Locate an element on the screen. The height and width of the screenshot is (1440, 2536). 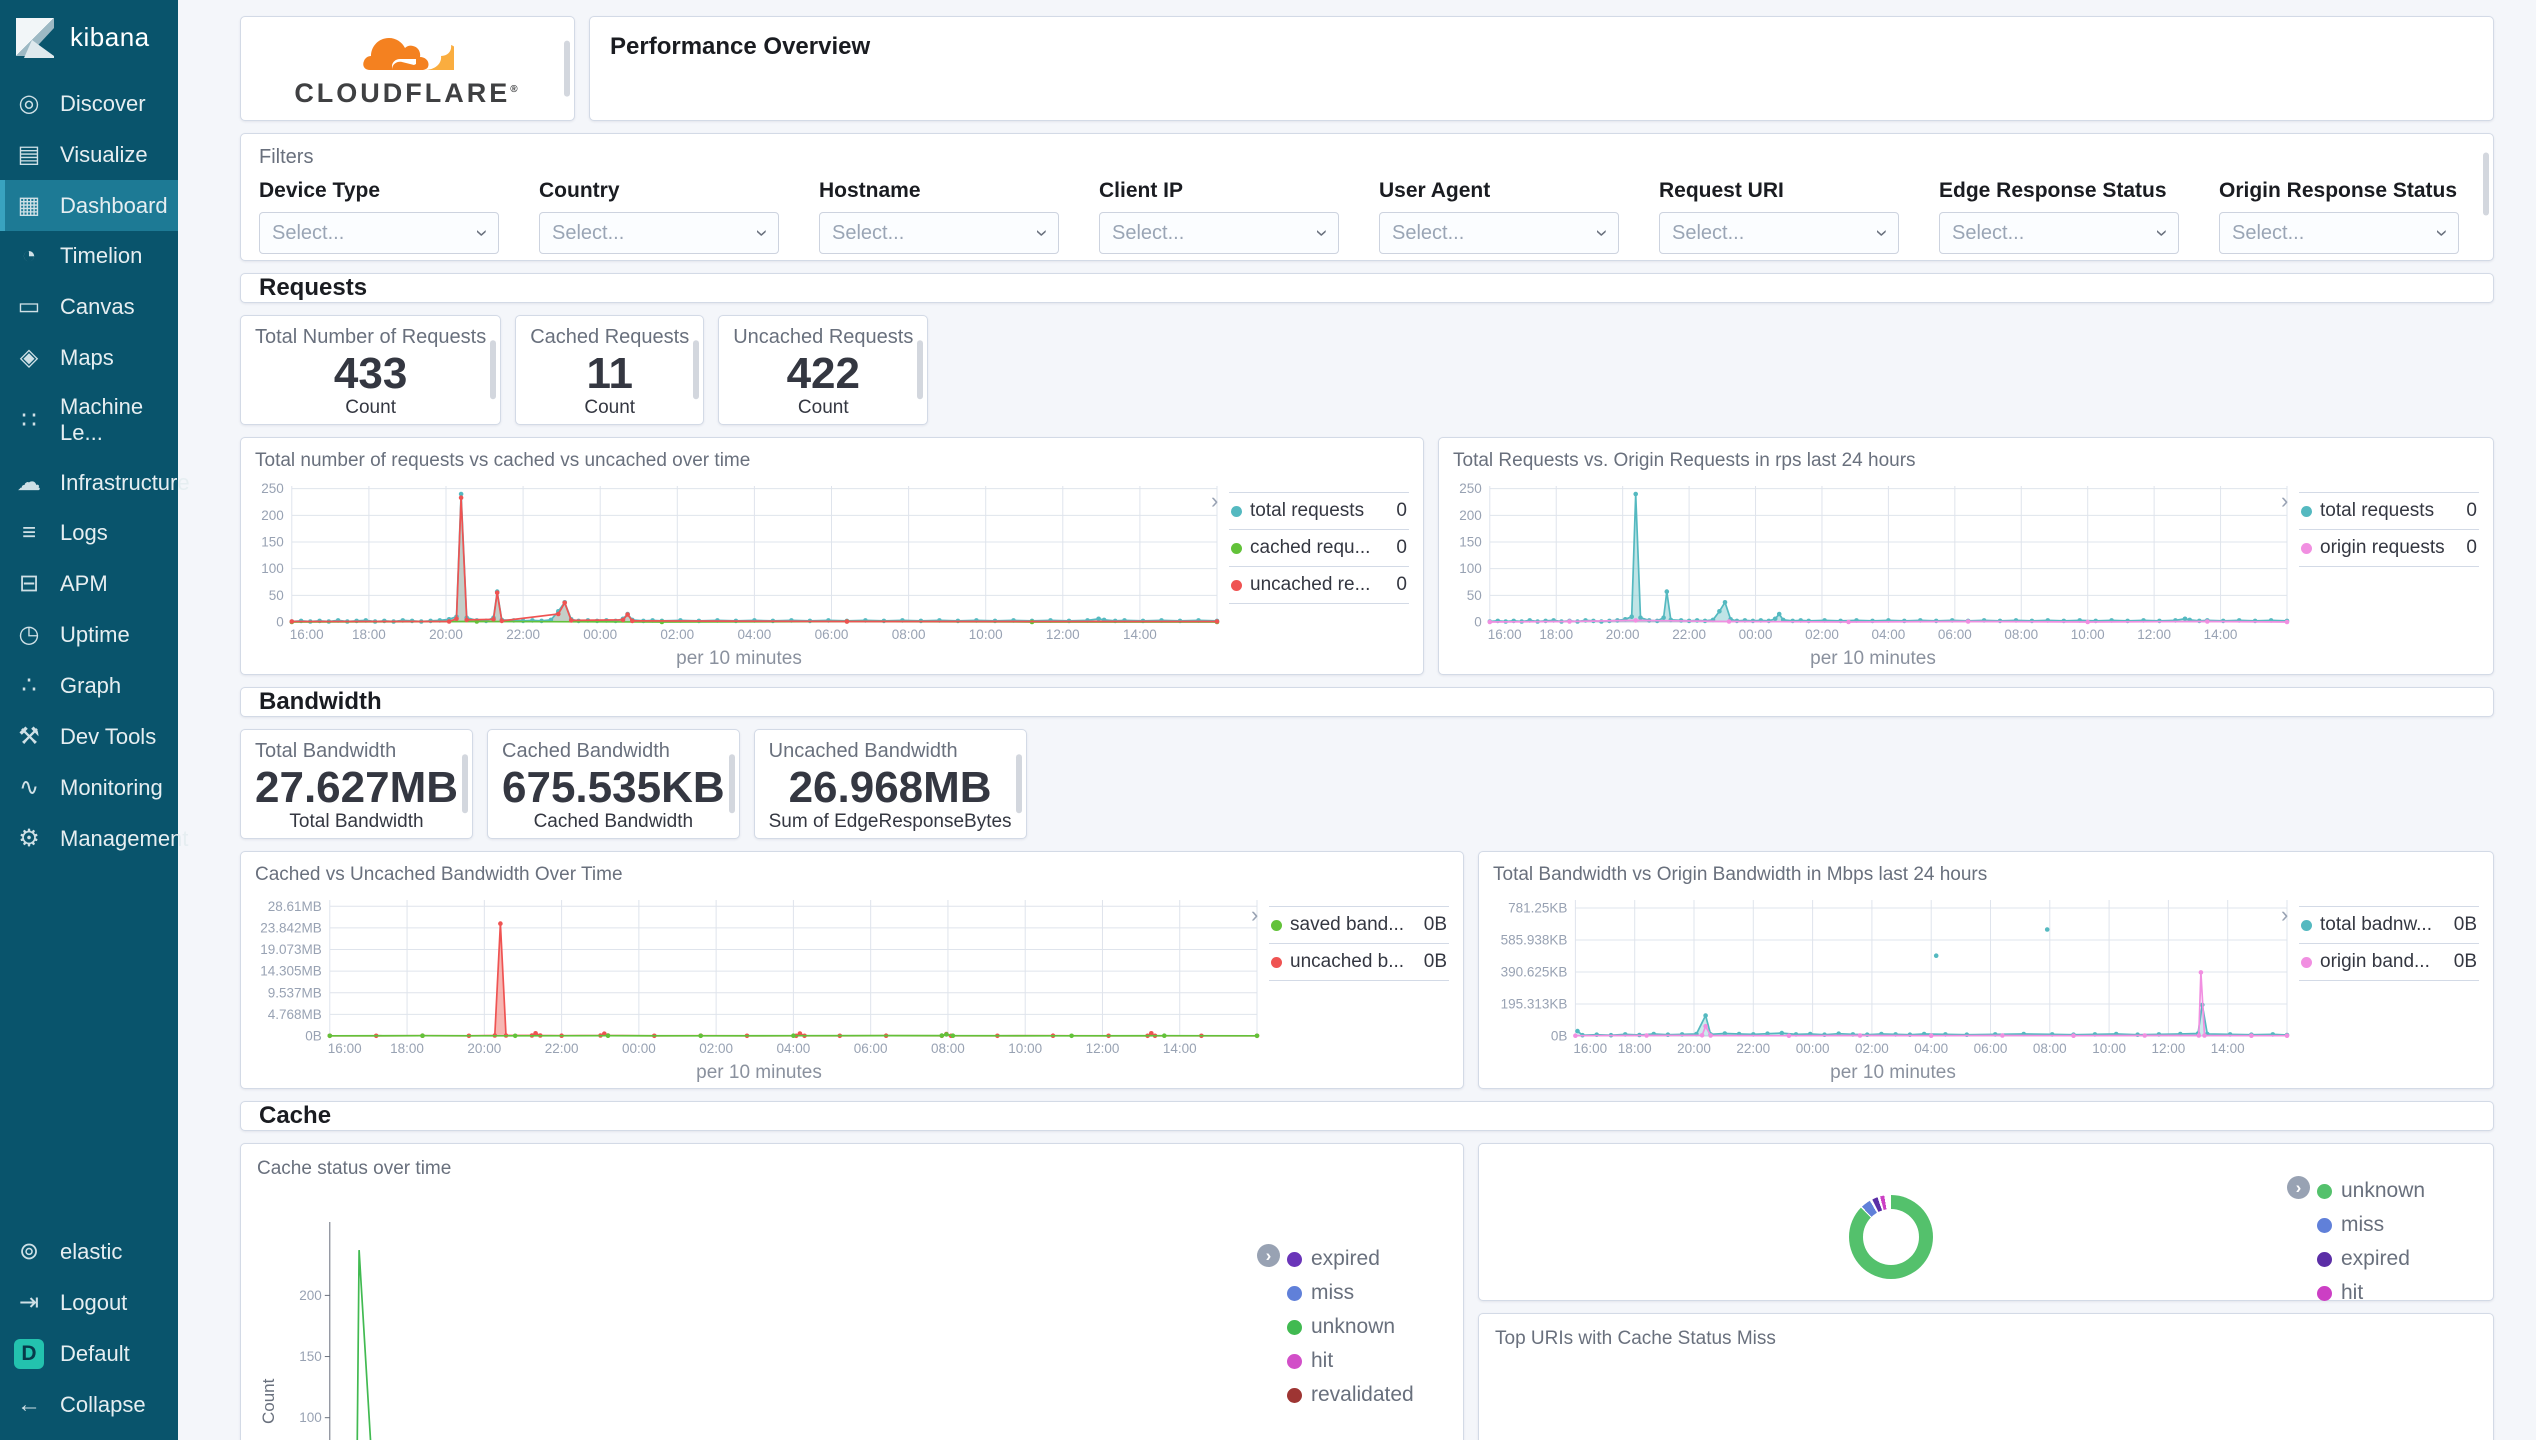
sidebar-item: ☁ Infrastructure is located at coordinates (95, 482).